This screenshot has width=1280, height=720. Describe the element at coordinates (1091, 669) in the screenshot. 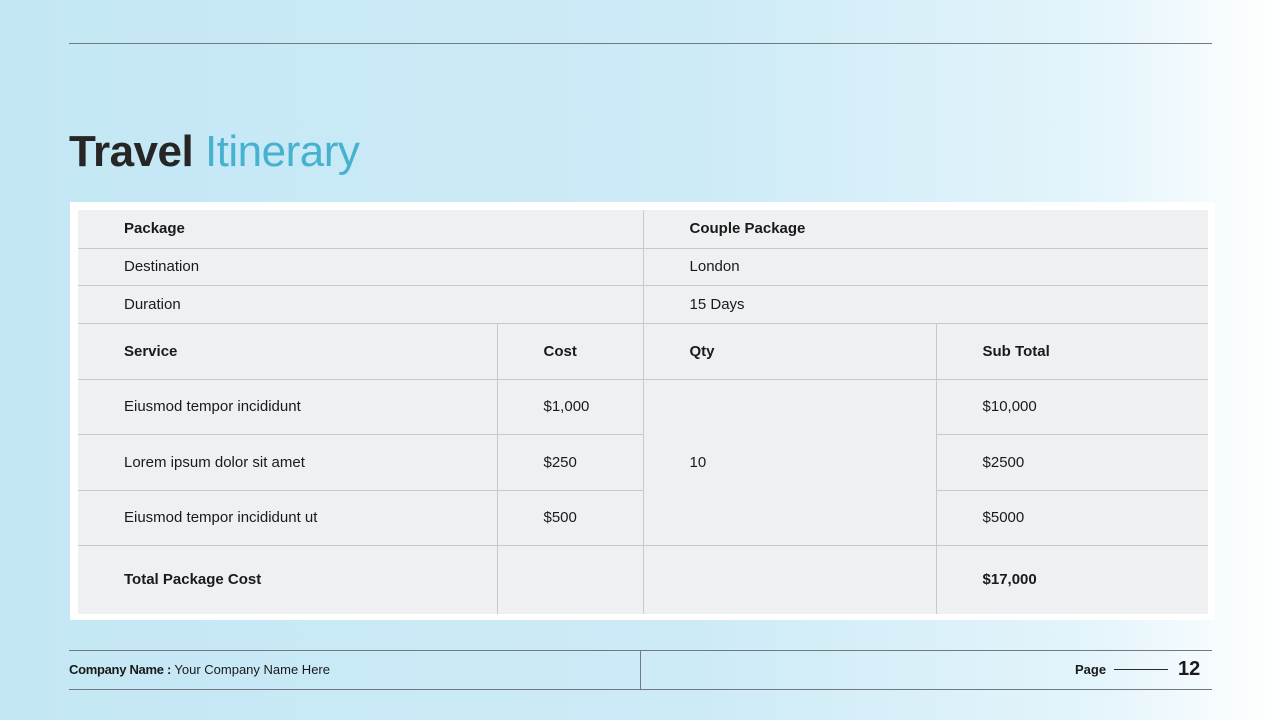

I see `page-label: Page` at that location.